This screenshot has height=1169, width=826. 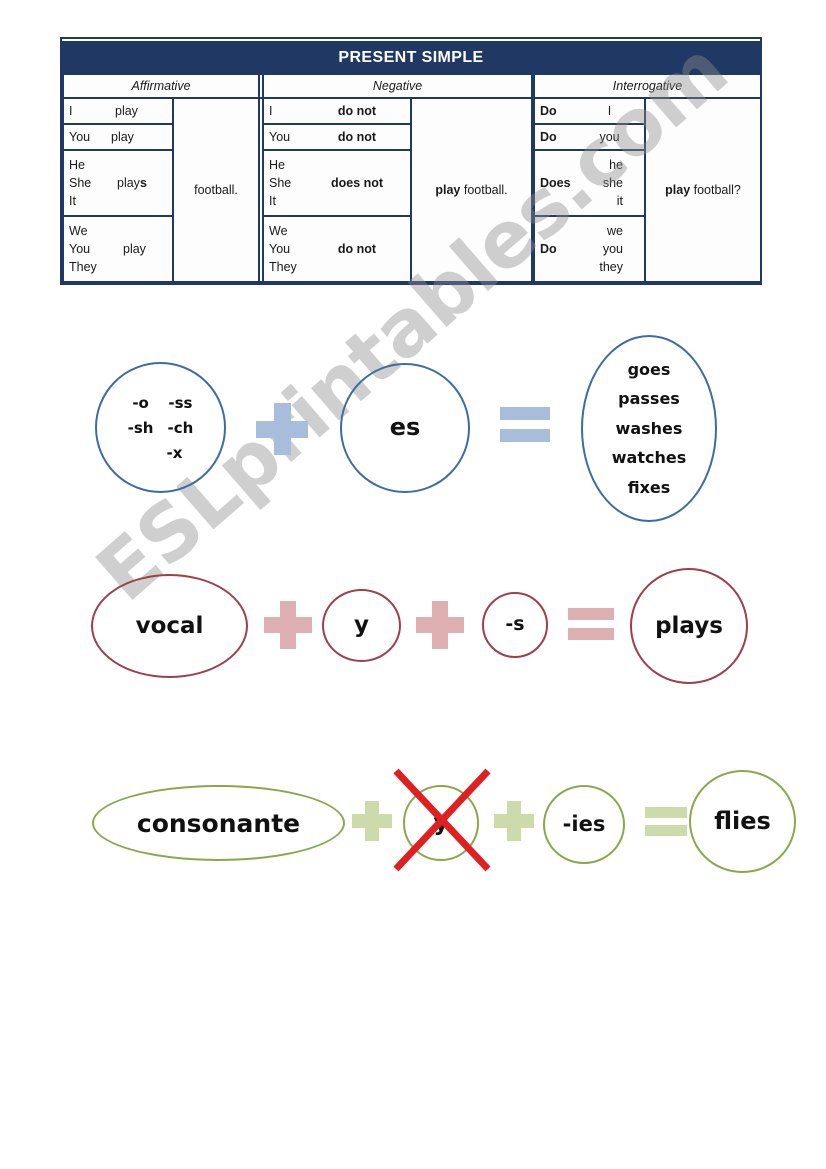 I want to click on int-complement-rest: football?, so click(x=715, y=190).